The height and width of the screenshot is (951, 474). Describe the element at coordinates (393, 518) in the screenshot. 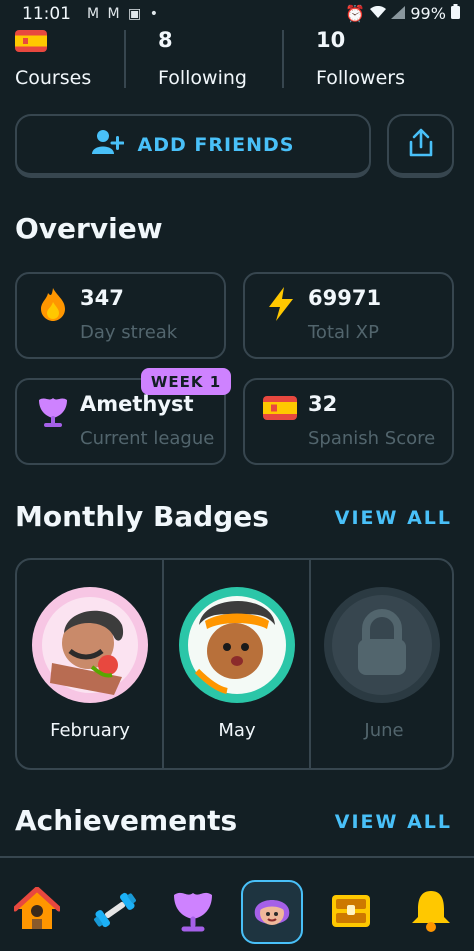

I see `monthly-badges-view-all: VIEW ALL` at that location.